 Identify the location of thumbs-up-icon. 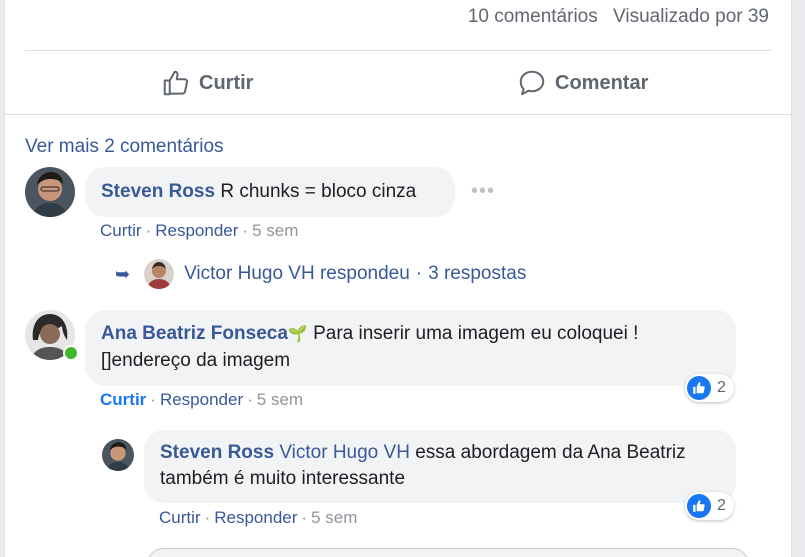
(176, 83).